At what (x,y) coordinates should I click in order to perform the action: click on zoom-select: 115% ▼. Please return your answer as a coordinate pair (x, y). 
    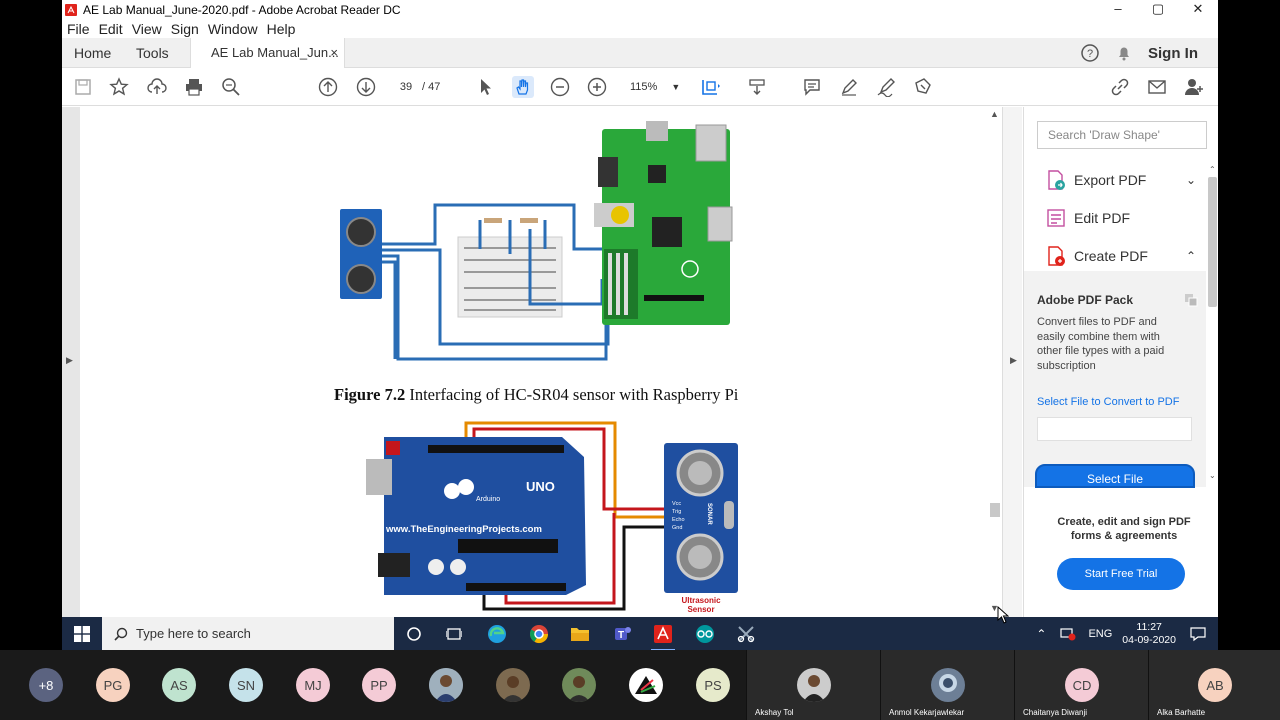
    Looking at the image, I should click on (652, 87).